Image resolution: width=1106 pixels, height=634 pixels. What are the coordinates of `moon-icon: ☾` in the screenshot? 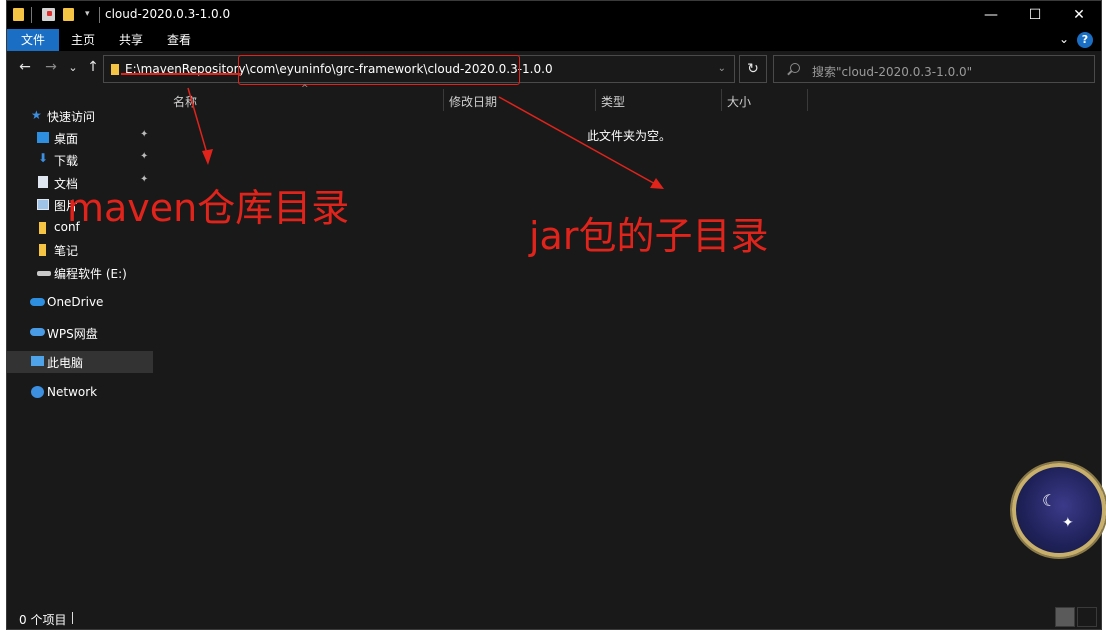 It's located at (1049, 500).